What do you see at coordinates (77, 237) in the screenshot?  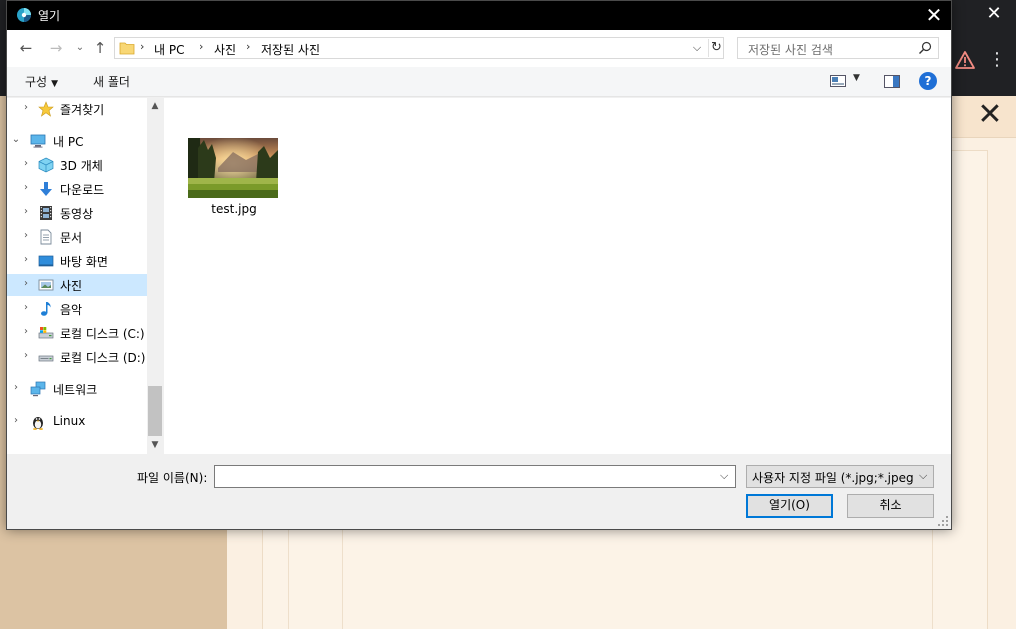 I see `nav-item-documents: › 문서` at bounding box center [77, 237].